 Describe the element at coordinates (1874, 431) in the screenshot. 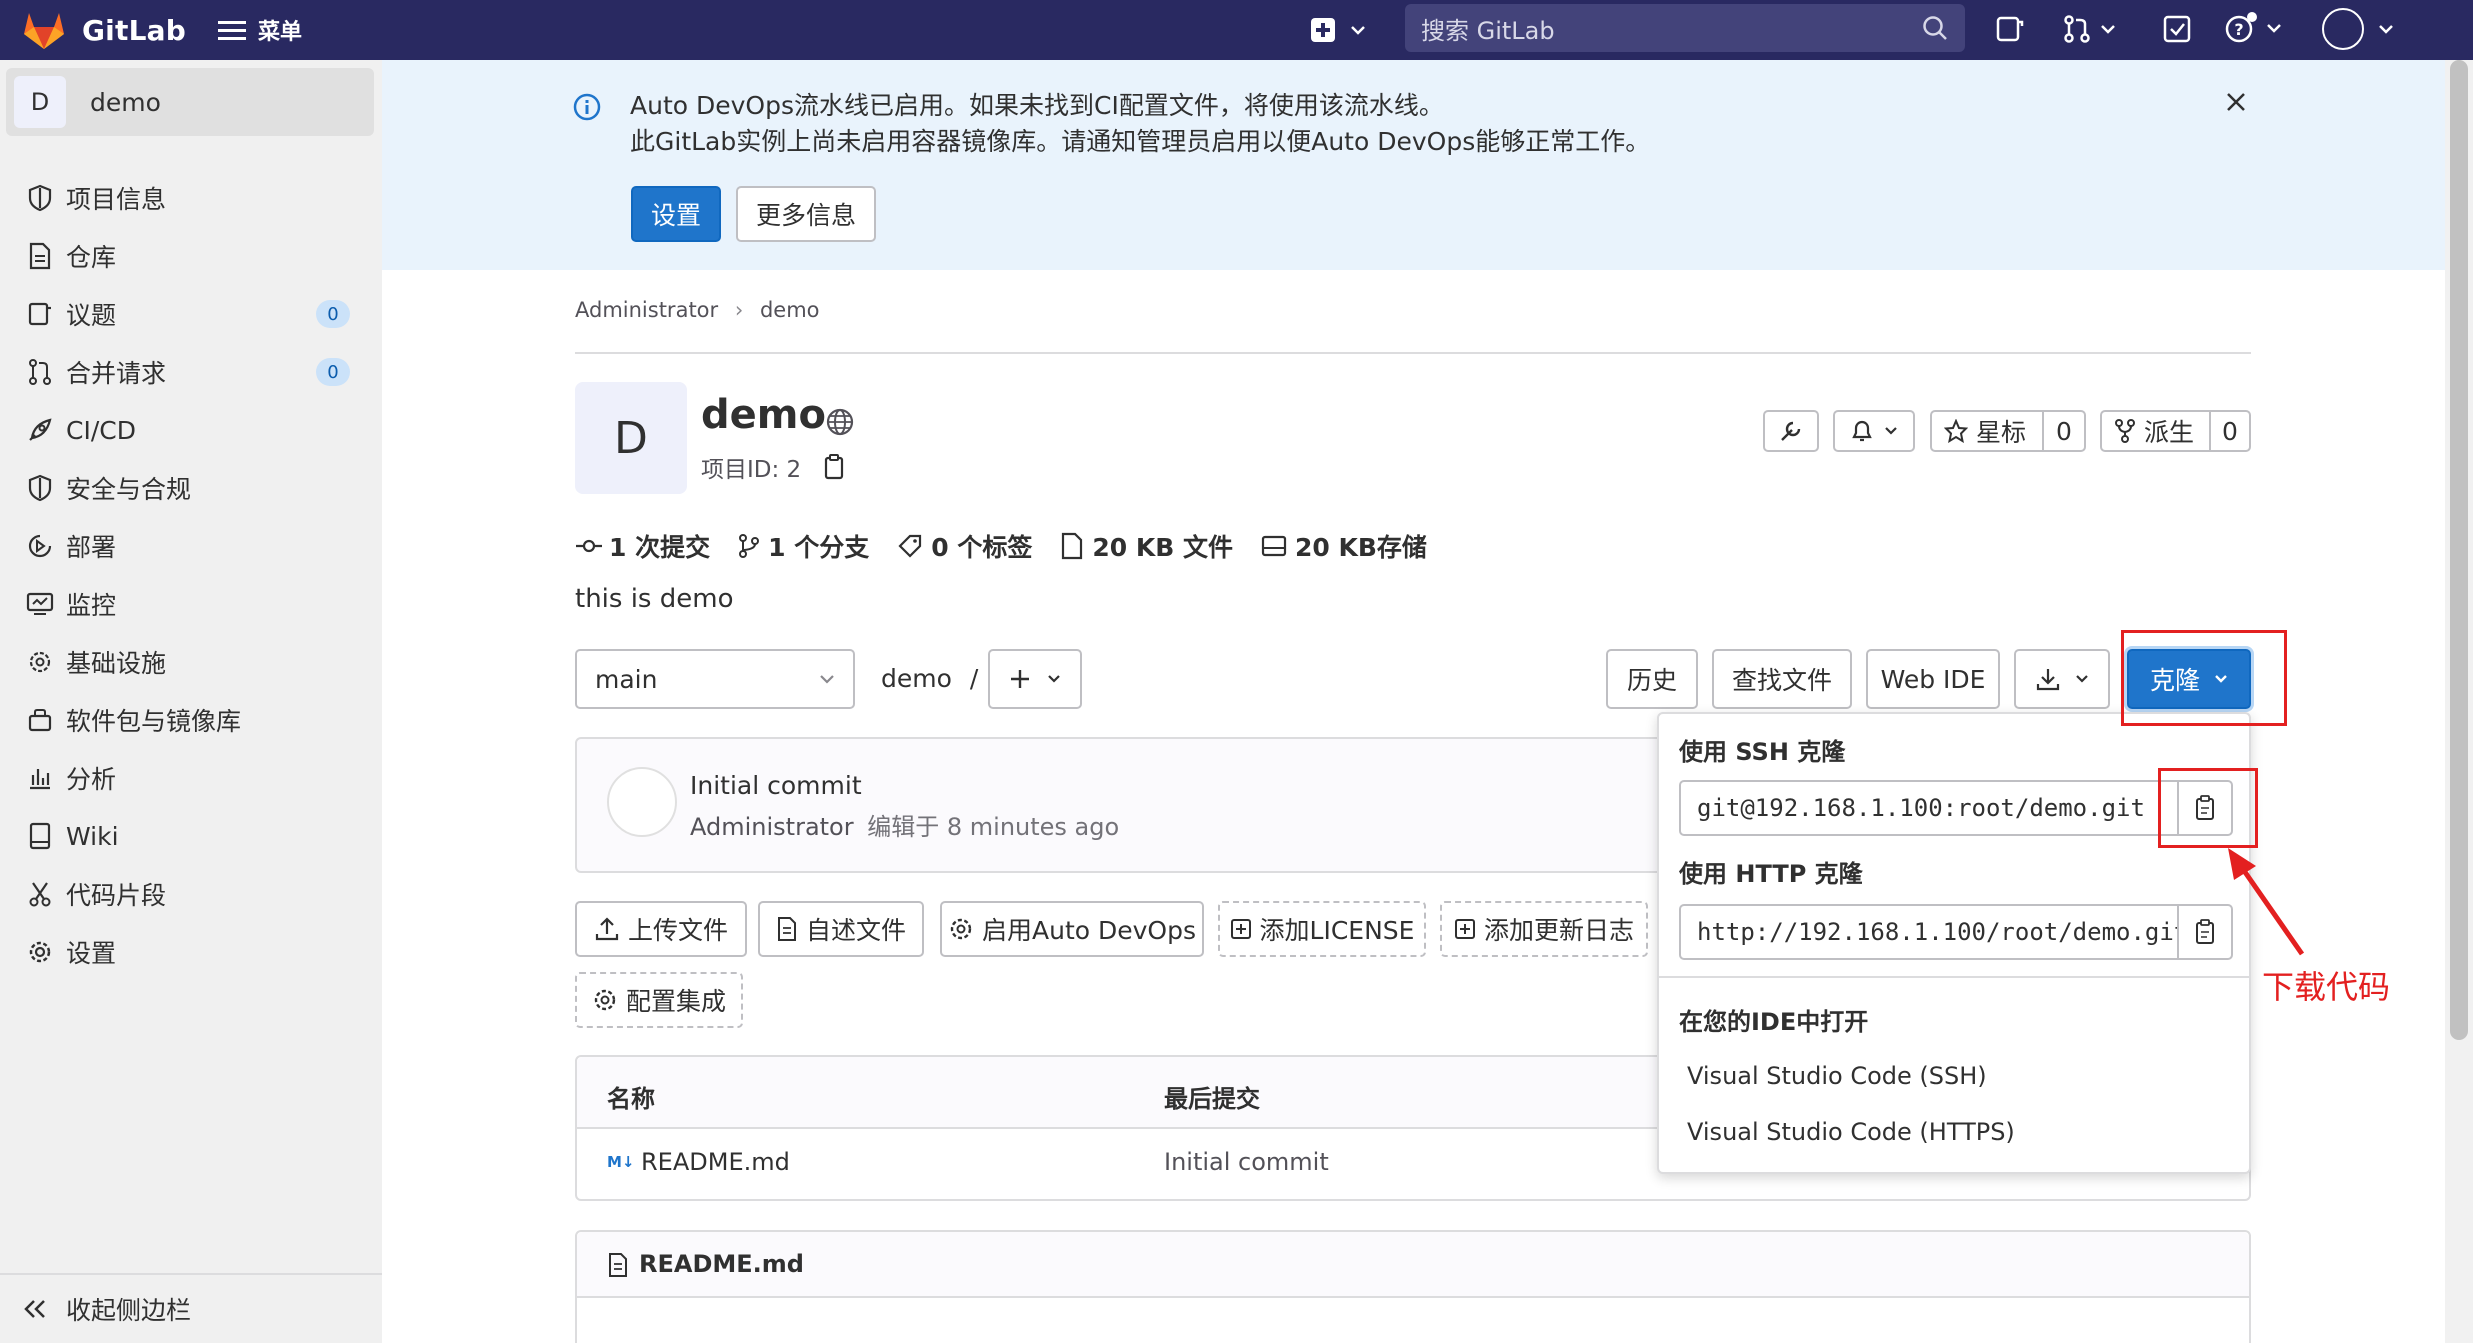

I see `notification-button` at that location.